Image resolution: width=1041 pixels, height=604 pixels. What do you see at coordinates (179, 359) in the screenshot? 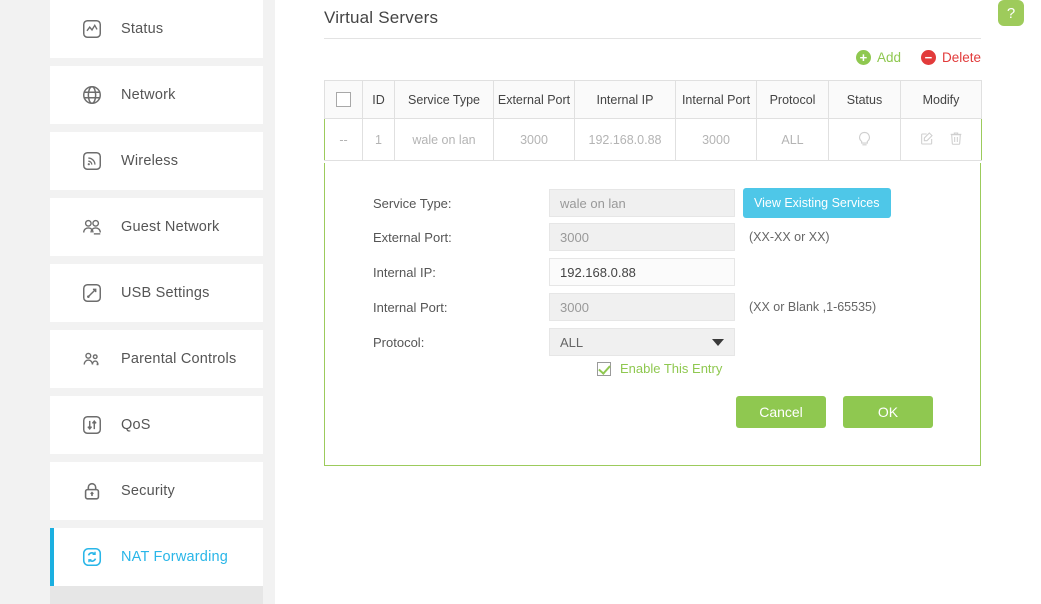
I see `sidebar-item-label: Parental Controls` at bounding box center [179, 359].